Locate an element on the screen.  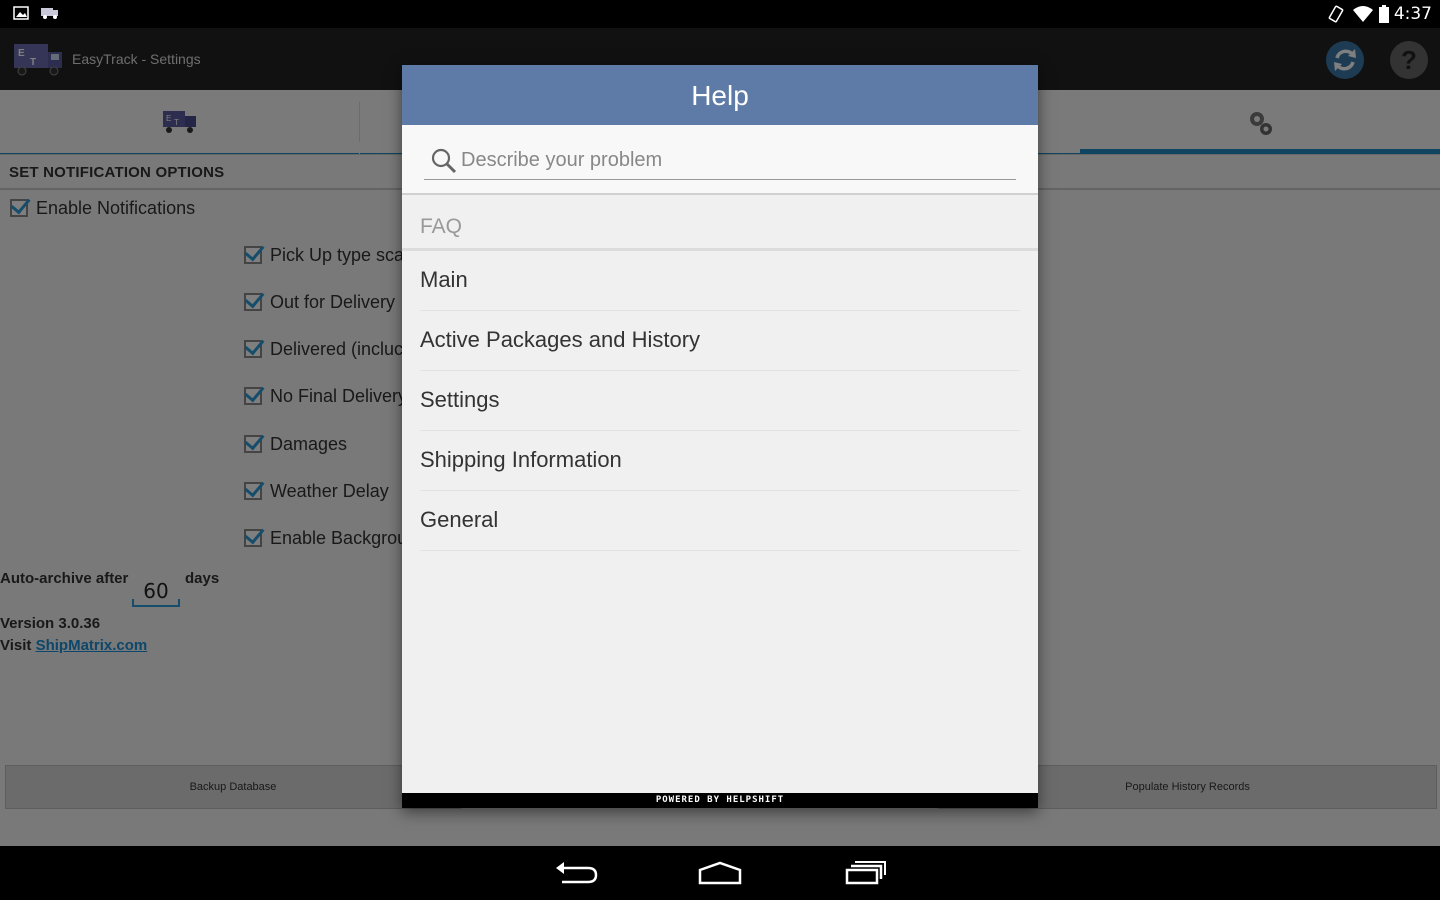
powered-by-footer: POWERED BY HELPSHIFT is located at coordinates (720, 800).